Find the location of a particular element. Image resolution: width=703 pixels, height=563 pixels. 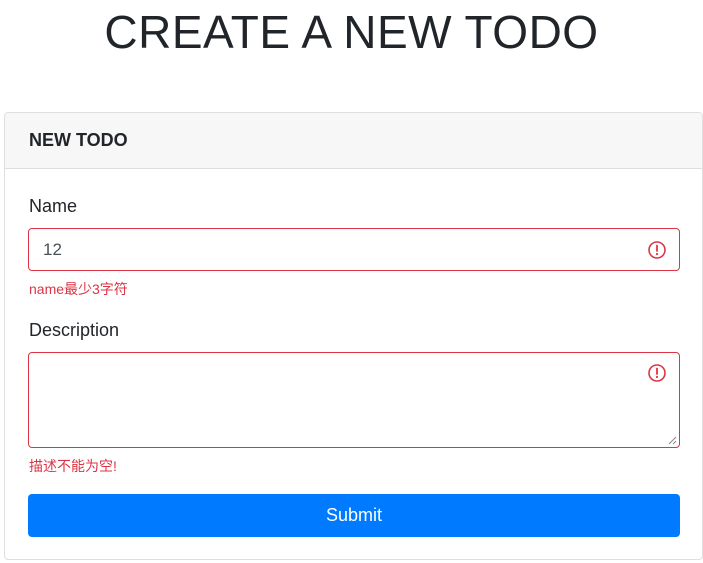

name-field-wrapper is located at coordinates (354, 249).